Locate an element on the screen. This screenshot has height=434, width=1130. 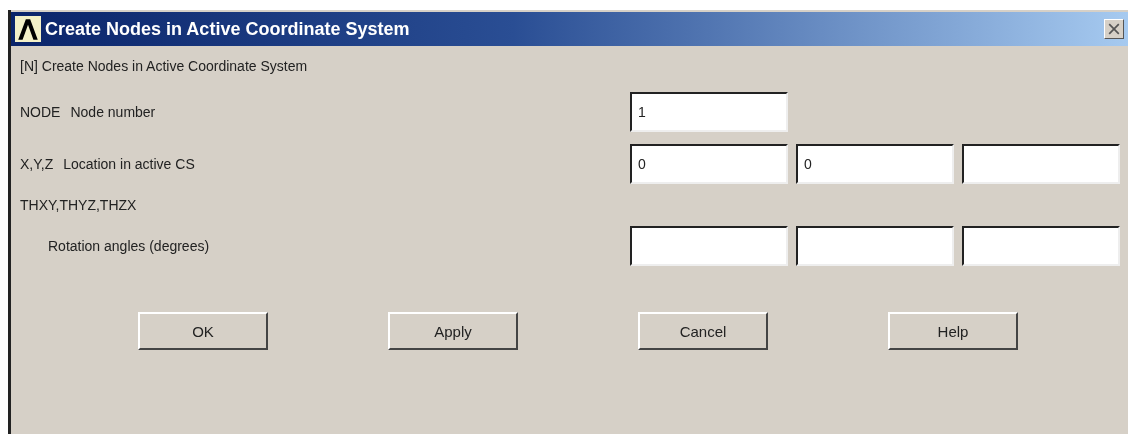
window-title: Create Nodes in Active Coordinate System is located at coordinates (228, 29).